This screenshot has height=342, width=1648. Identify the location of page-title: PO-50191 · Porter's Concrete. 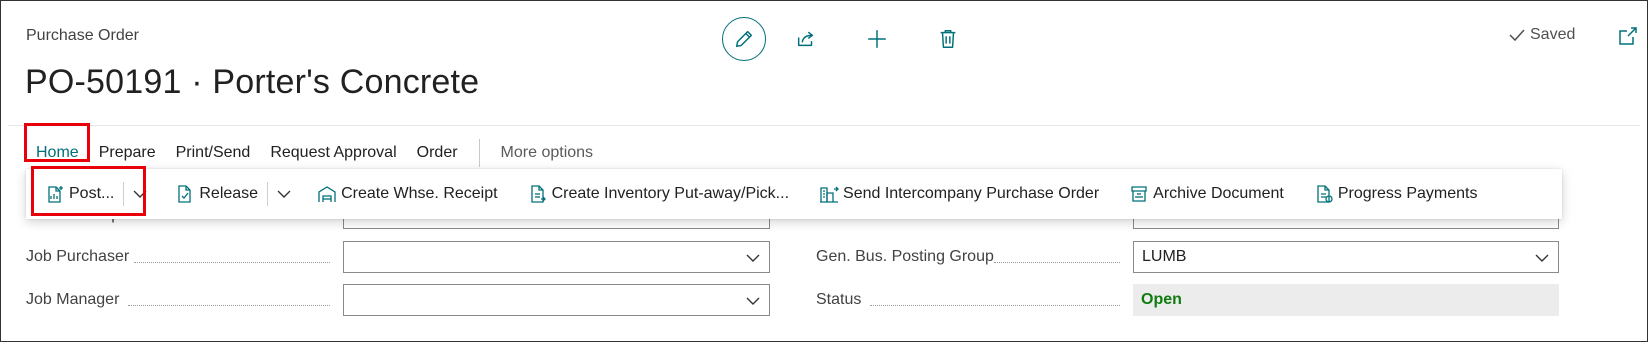
(252, 82).